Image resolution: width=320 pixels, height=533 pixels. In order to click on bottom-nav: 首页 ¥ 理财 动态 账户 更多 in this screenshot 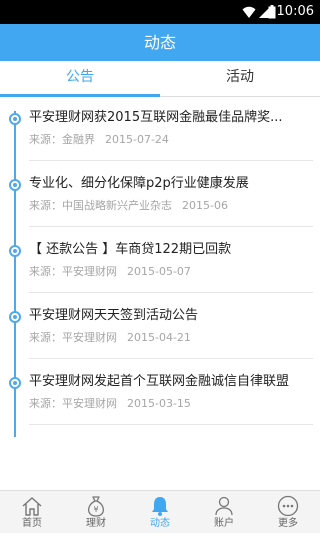, I will do `click(160, 511)`.